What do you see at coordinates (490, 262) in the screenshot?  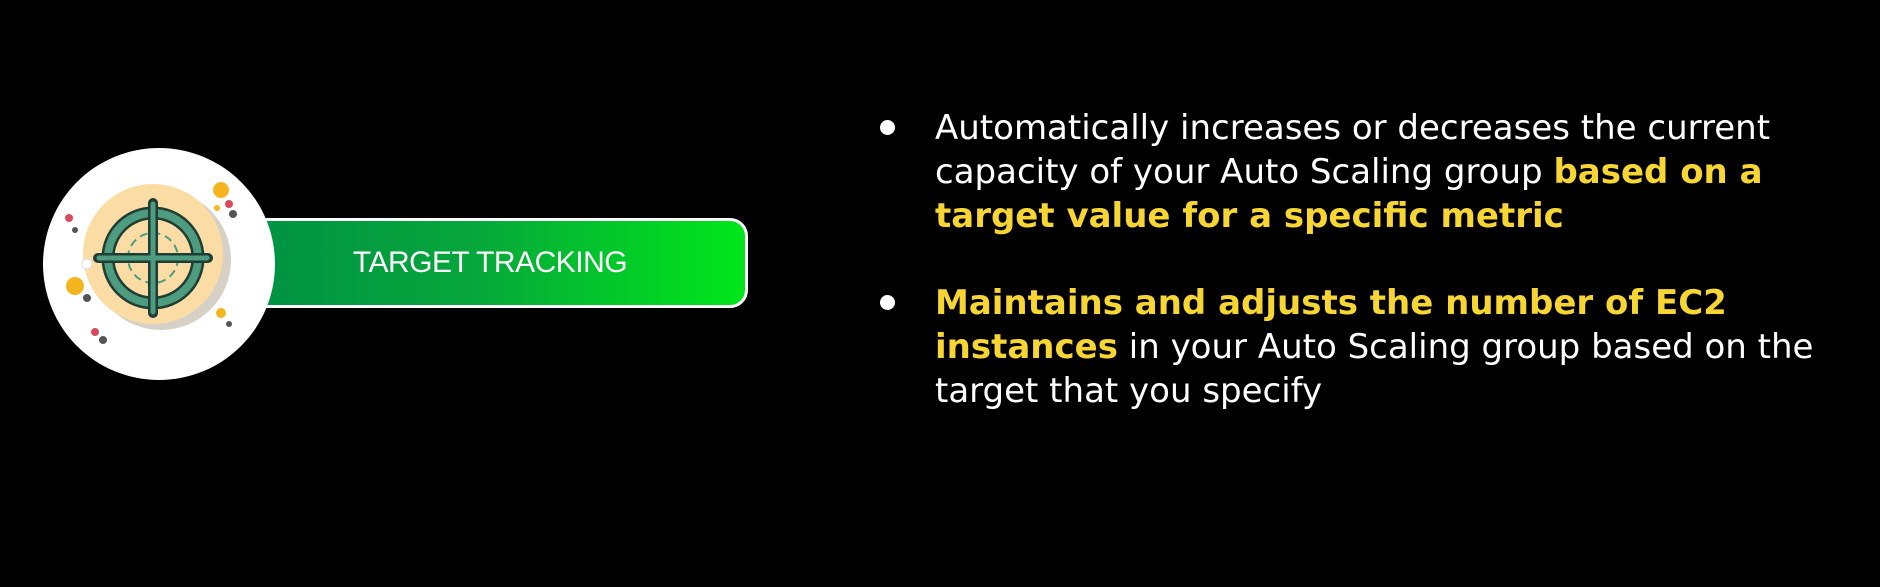 I see `banner-label: TARGET TRACKING` at bounding box center [490, 262].